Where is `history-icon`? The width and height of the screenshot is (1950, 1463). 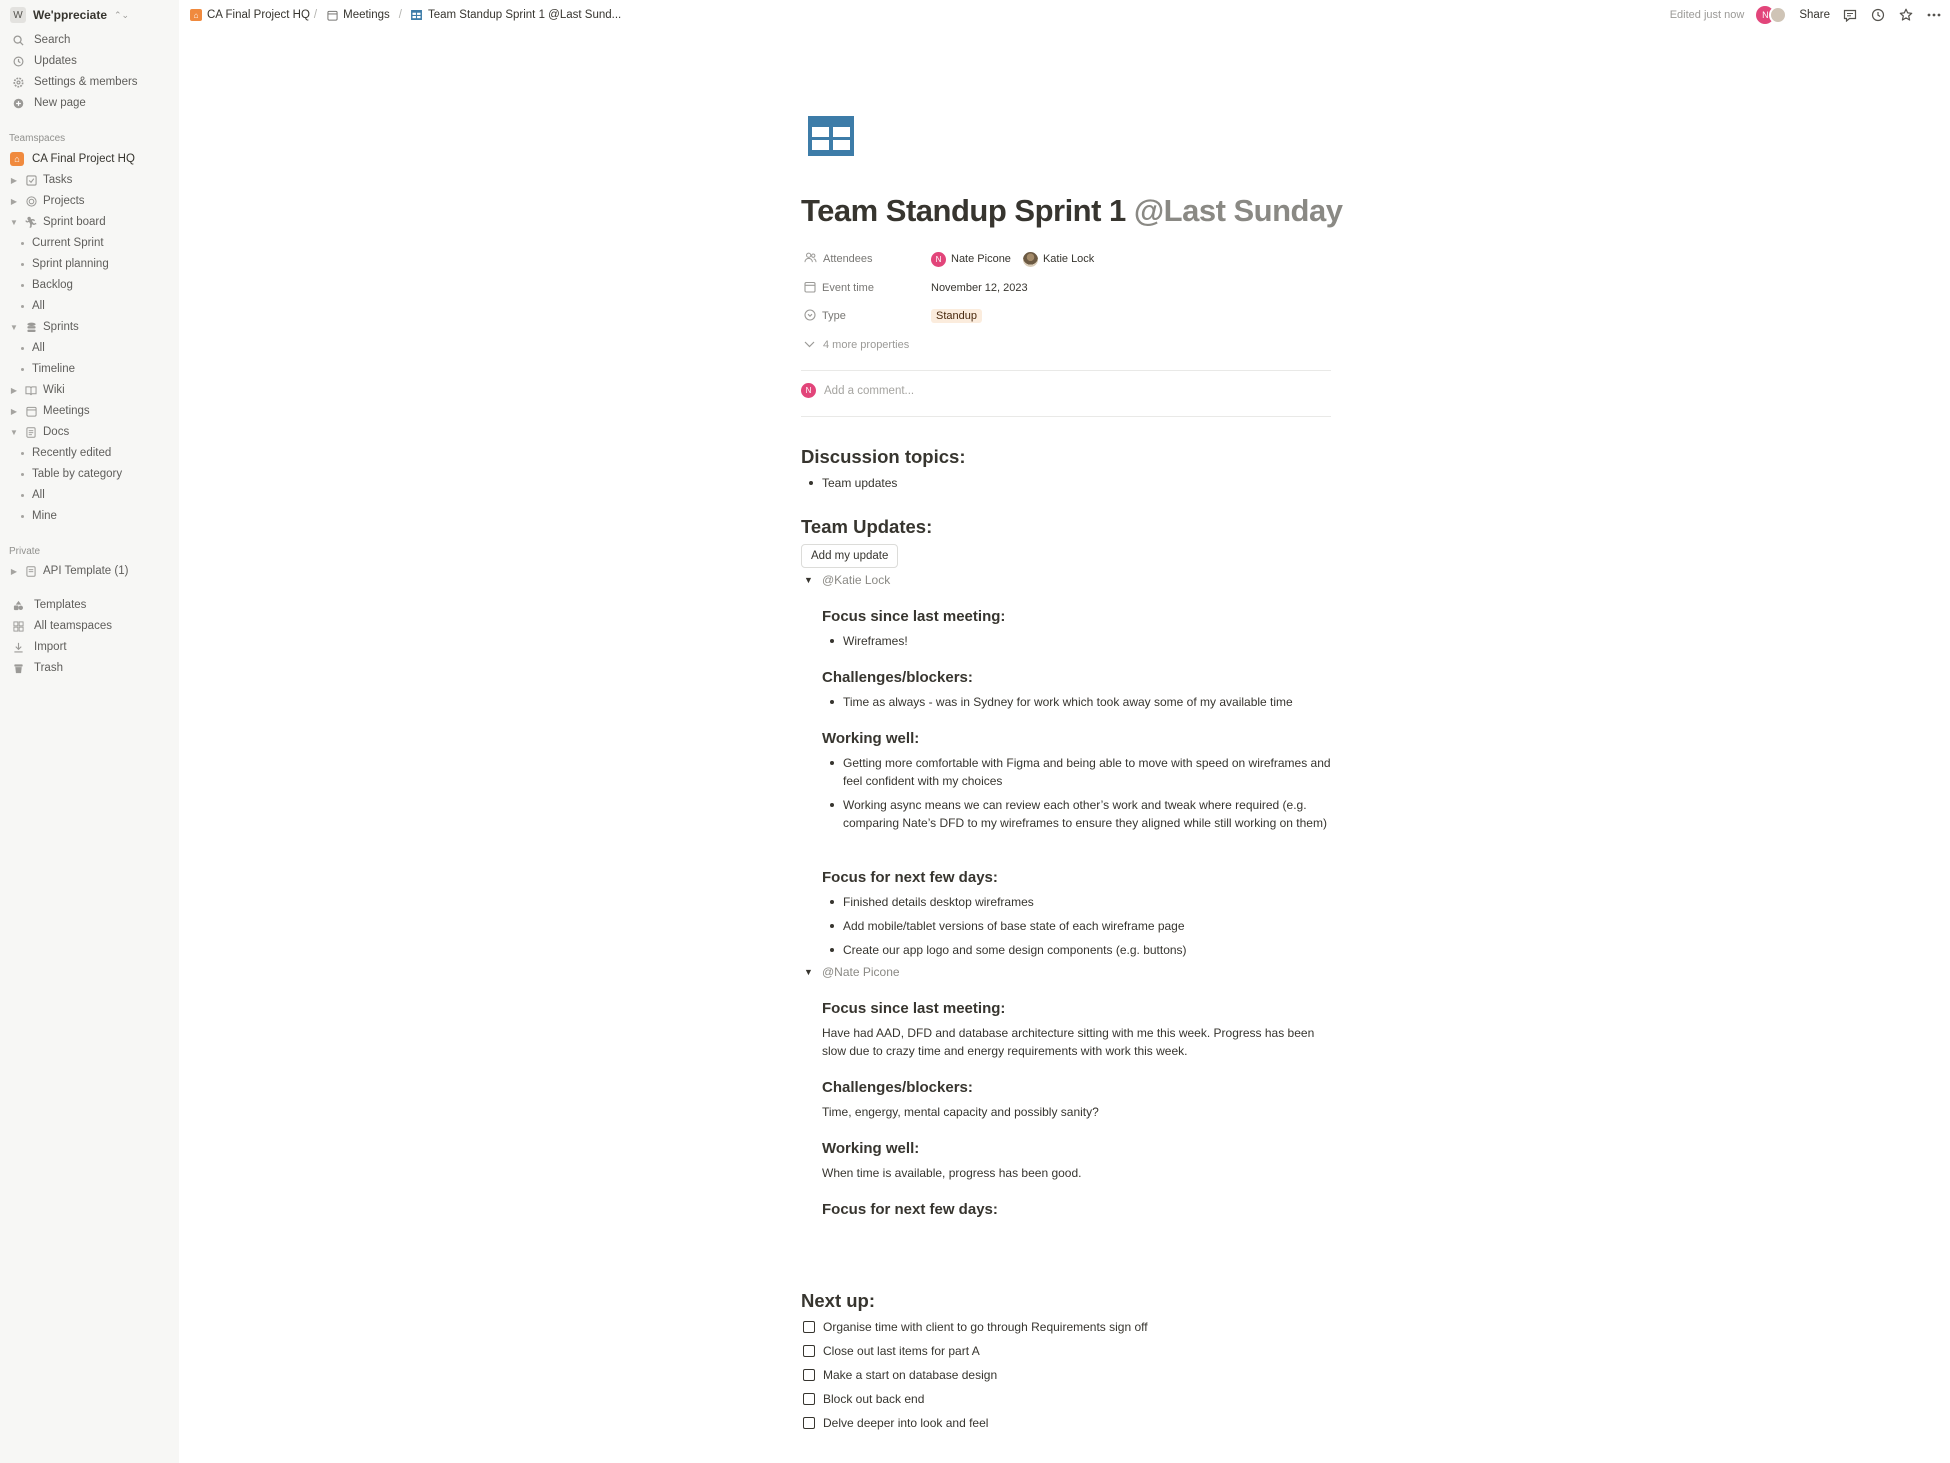
history-icon is located at coordinates (1878, 15).